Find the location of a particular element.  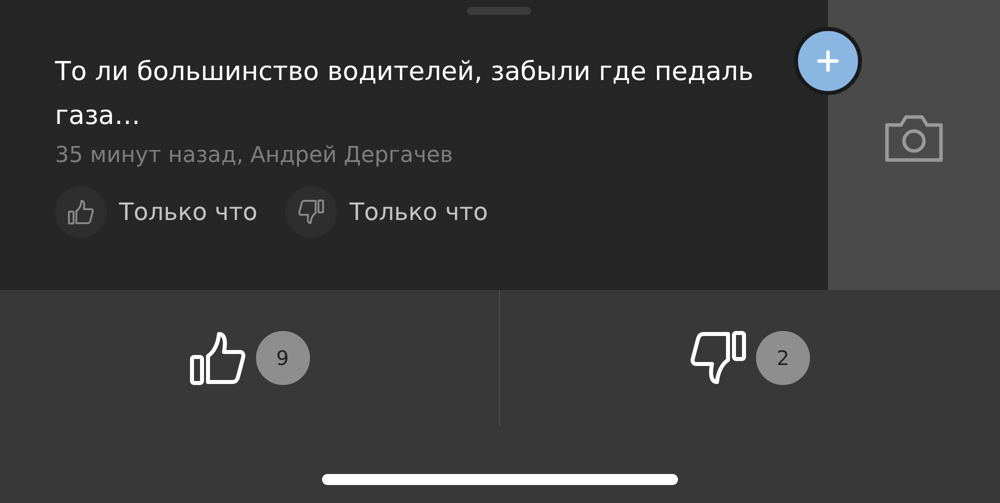

vote-count: 9 is located at coordinates (283, 358).